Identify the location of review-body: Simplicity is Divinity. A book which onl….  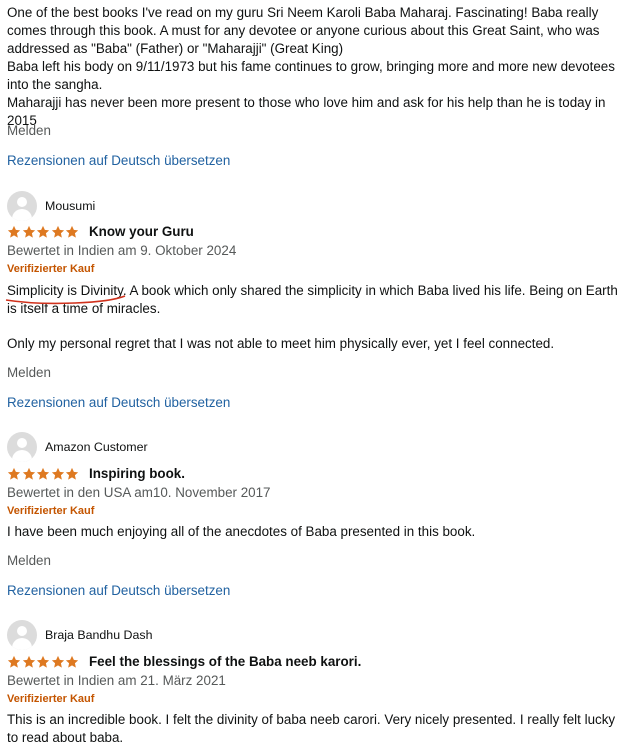
(313, 317).